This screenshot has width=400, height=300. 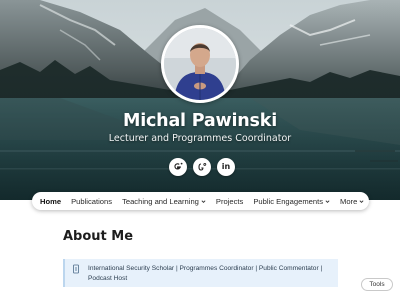 I want to click on google-scholar-icon, so click(x=178, y=166).